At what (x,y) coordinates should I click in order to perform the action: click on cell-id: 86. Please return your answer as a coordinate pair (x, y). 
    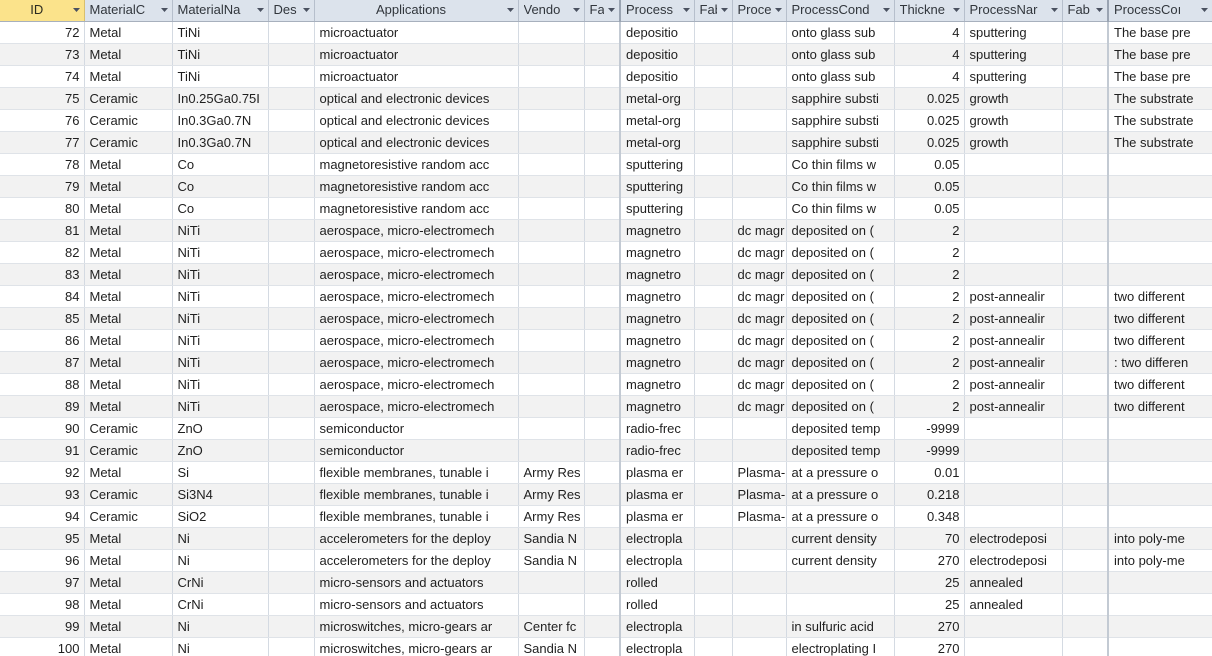
    Looking at the image, I should click on (42, 340).